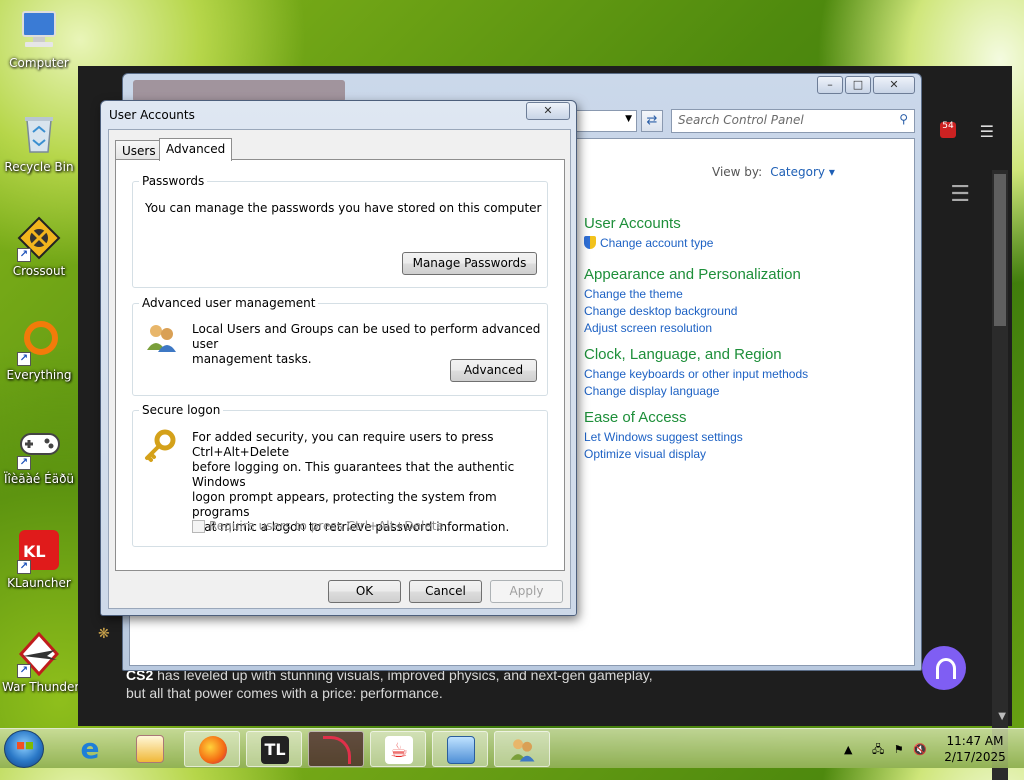 The width and height of the screenshot is (1024, 780). I want to click on cancel-button: Cancel, so click(445, 591).